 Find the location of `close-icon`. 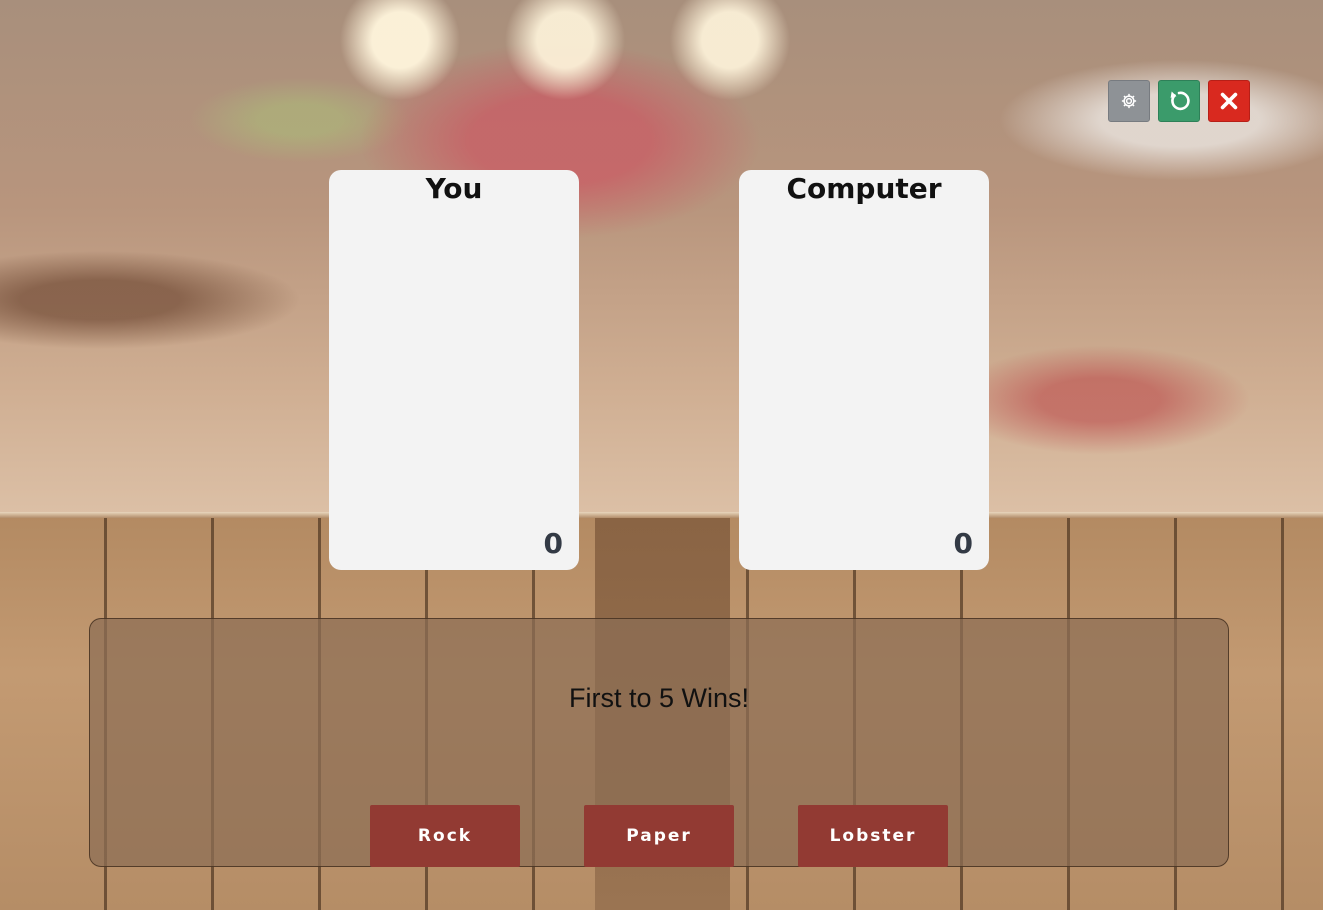

close-icon is located at coordinates (1229, 101).